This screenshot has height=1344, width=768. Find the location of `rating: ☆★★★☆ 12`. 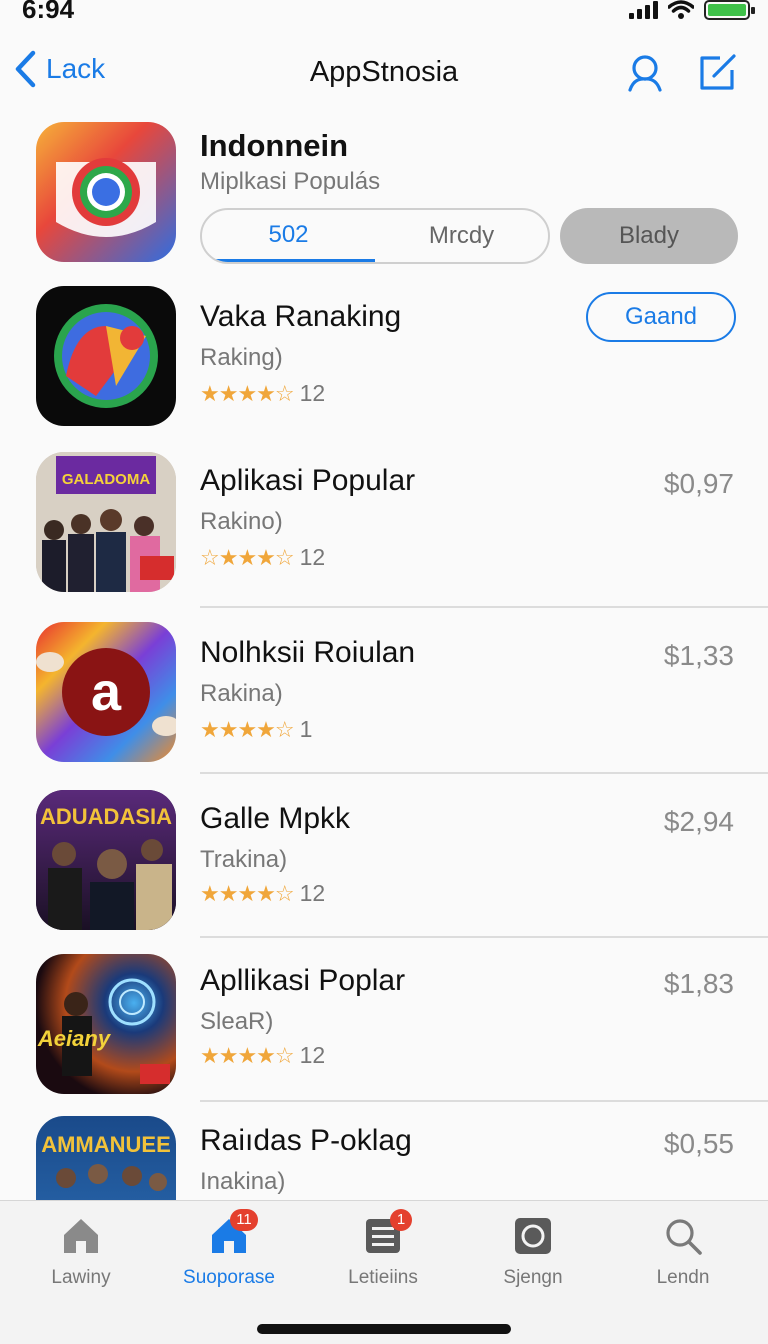

rating: ☆★★★☆ 12 is located at coordinates (262, 557).